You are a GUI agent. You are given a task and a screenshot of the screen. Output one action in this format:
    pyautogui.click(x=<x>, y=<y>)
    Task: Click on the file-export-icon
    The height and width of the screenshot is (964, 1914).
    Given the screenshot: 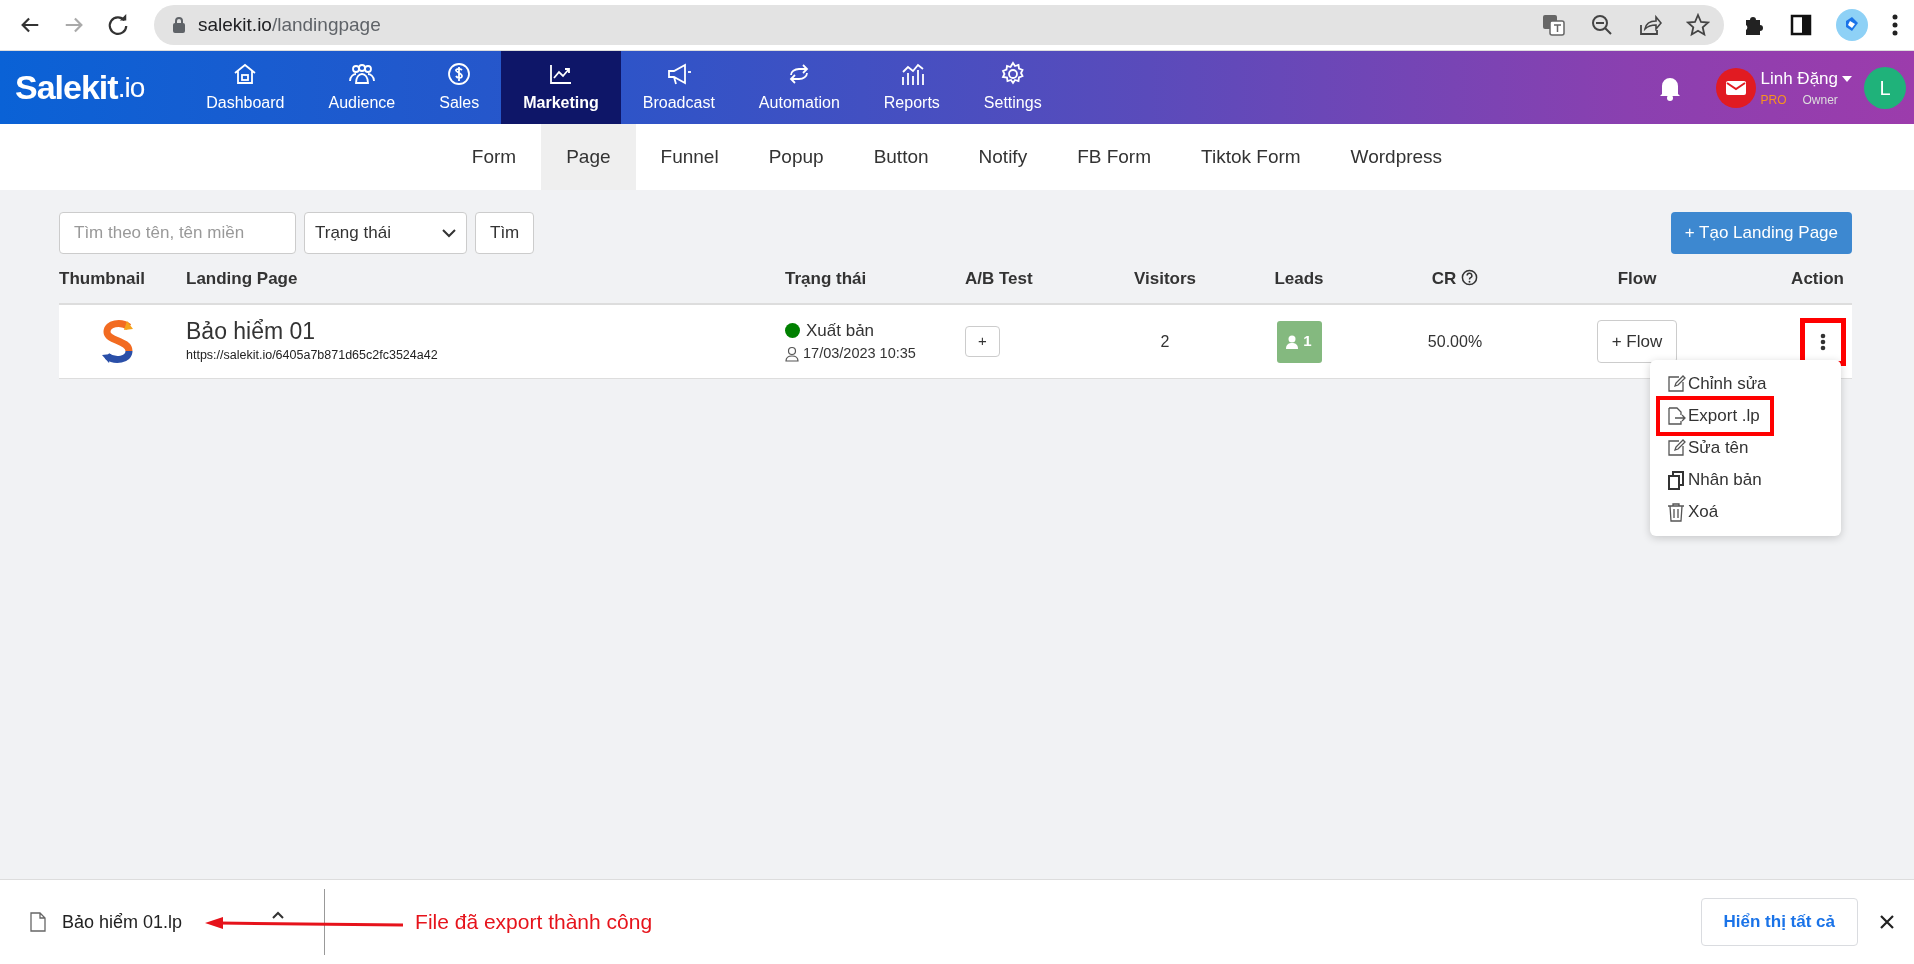 What is the action you would take?
    pyautogui.click(x=1676, y=416)
    